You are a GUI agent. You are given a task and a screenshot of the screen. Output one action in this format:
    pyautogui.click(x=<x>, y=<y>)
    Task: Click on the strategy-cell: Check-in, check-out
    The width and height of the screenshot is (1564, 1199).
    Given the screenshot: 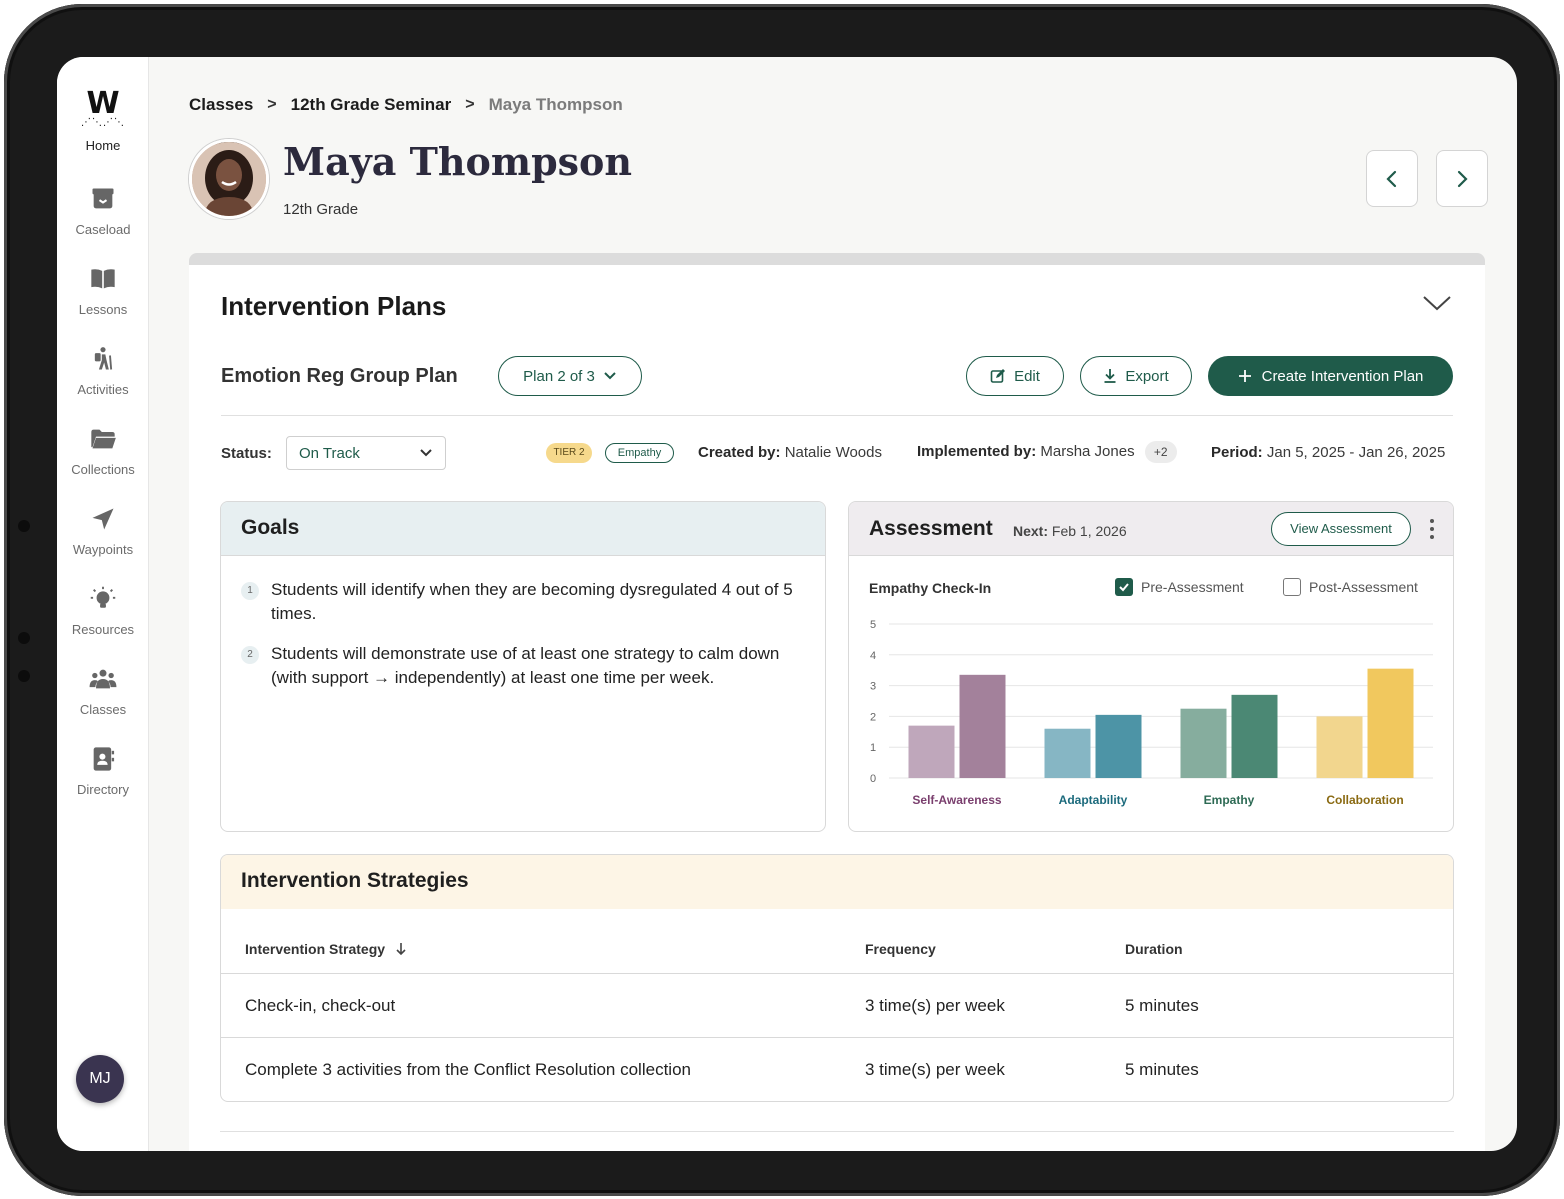 What is the action you would take?
    pyautogui.click(x=320, y=1005)
    